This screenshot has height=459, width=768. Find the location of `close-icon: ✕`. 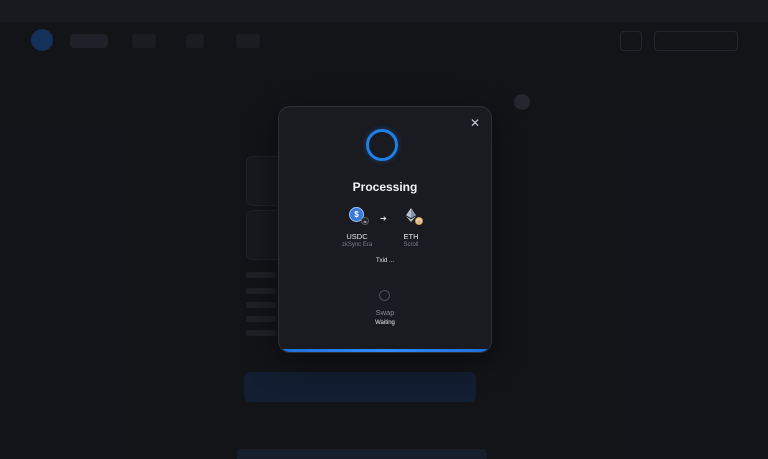

close-icon: ✕ is located at coordinates (475, 123).